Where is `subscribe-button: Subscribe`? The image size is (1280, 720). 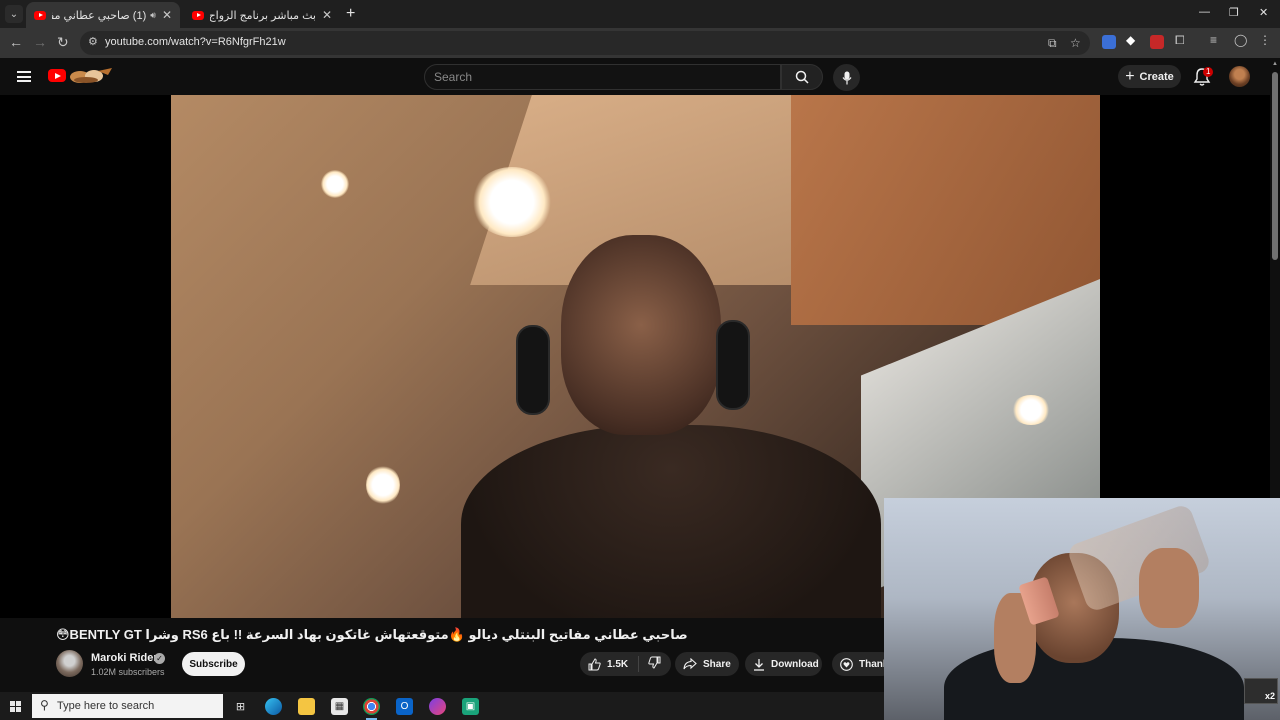 subscribe-button: Subscribe is located at coordinates (213, 664).